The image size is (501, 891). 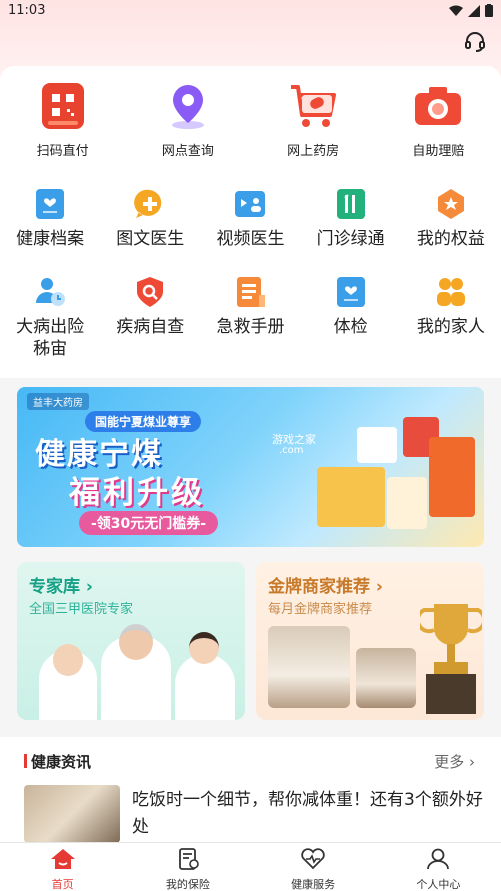 I want to click on tab-home: 首页, so click(x=63, y=867).